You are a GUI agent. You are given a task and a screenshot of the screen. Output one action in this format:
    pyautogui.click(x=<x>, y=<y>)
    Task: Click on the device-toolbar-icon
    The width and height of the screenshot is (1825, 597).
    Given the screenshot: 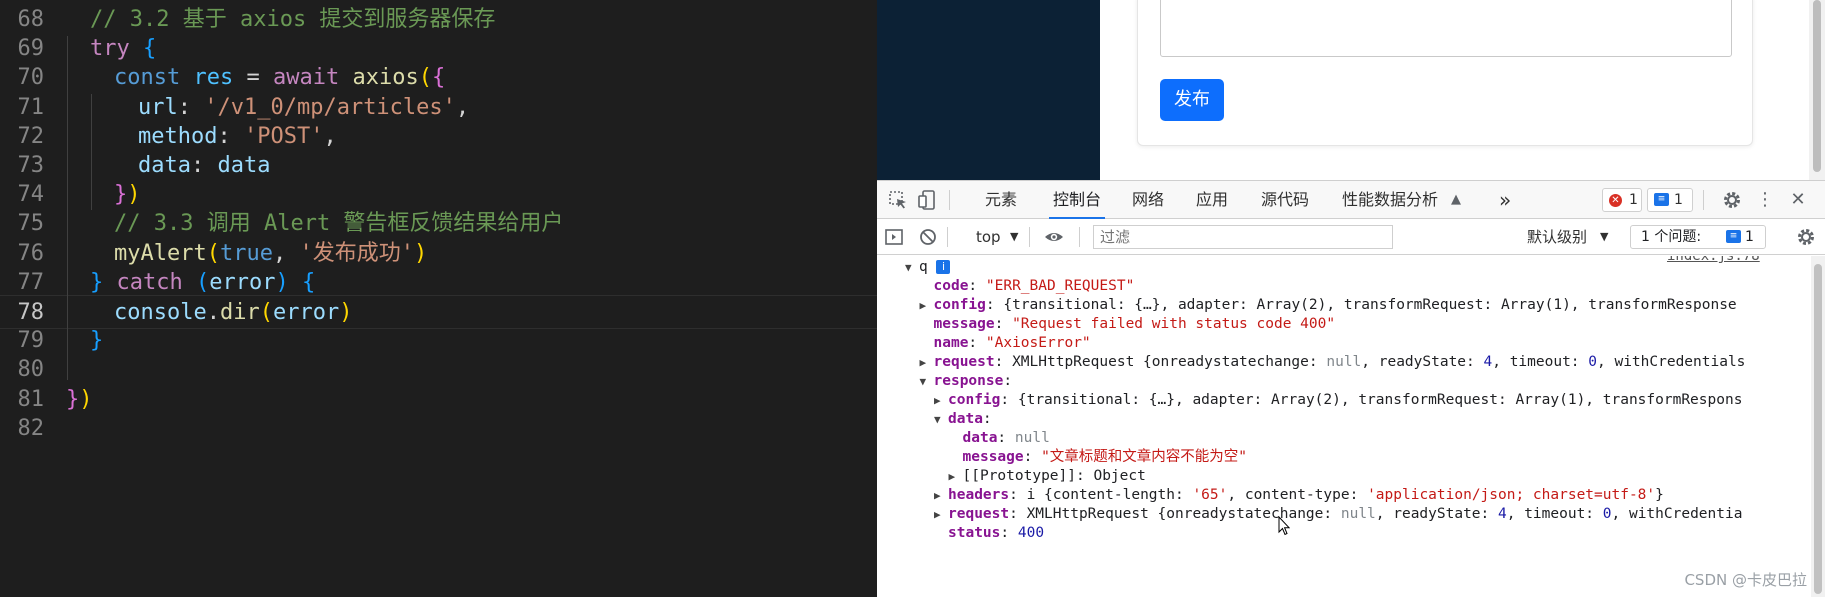 What is the action you would take?
    pyautogui.click(x=928, y=200)
    